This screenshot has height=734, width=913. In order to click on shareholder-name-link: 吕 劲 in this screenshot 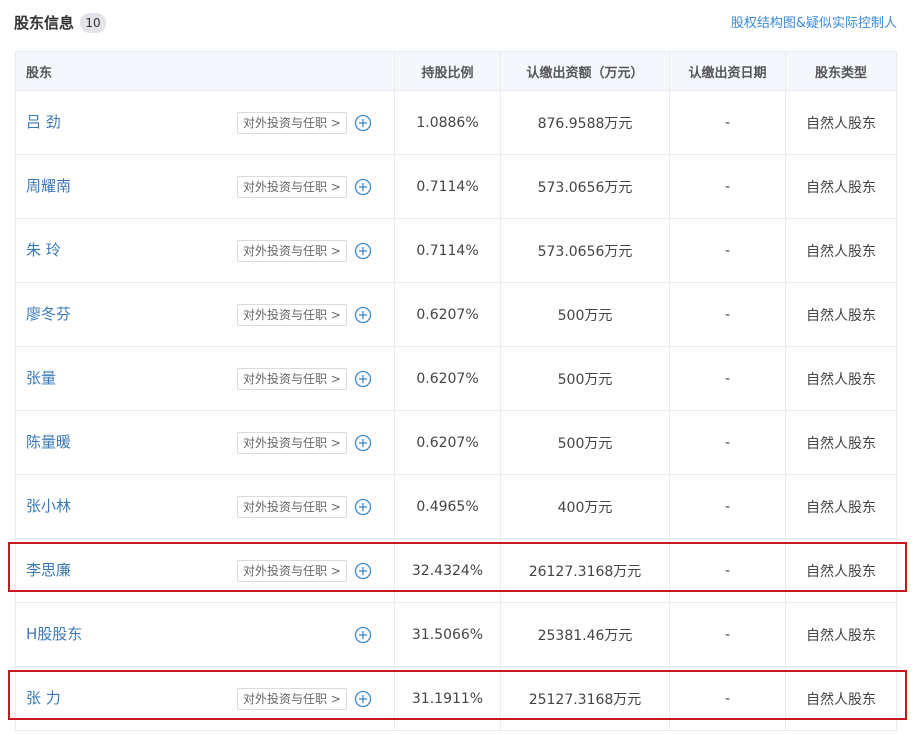, I will do `click(43, 121)`.